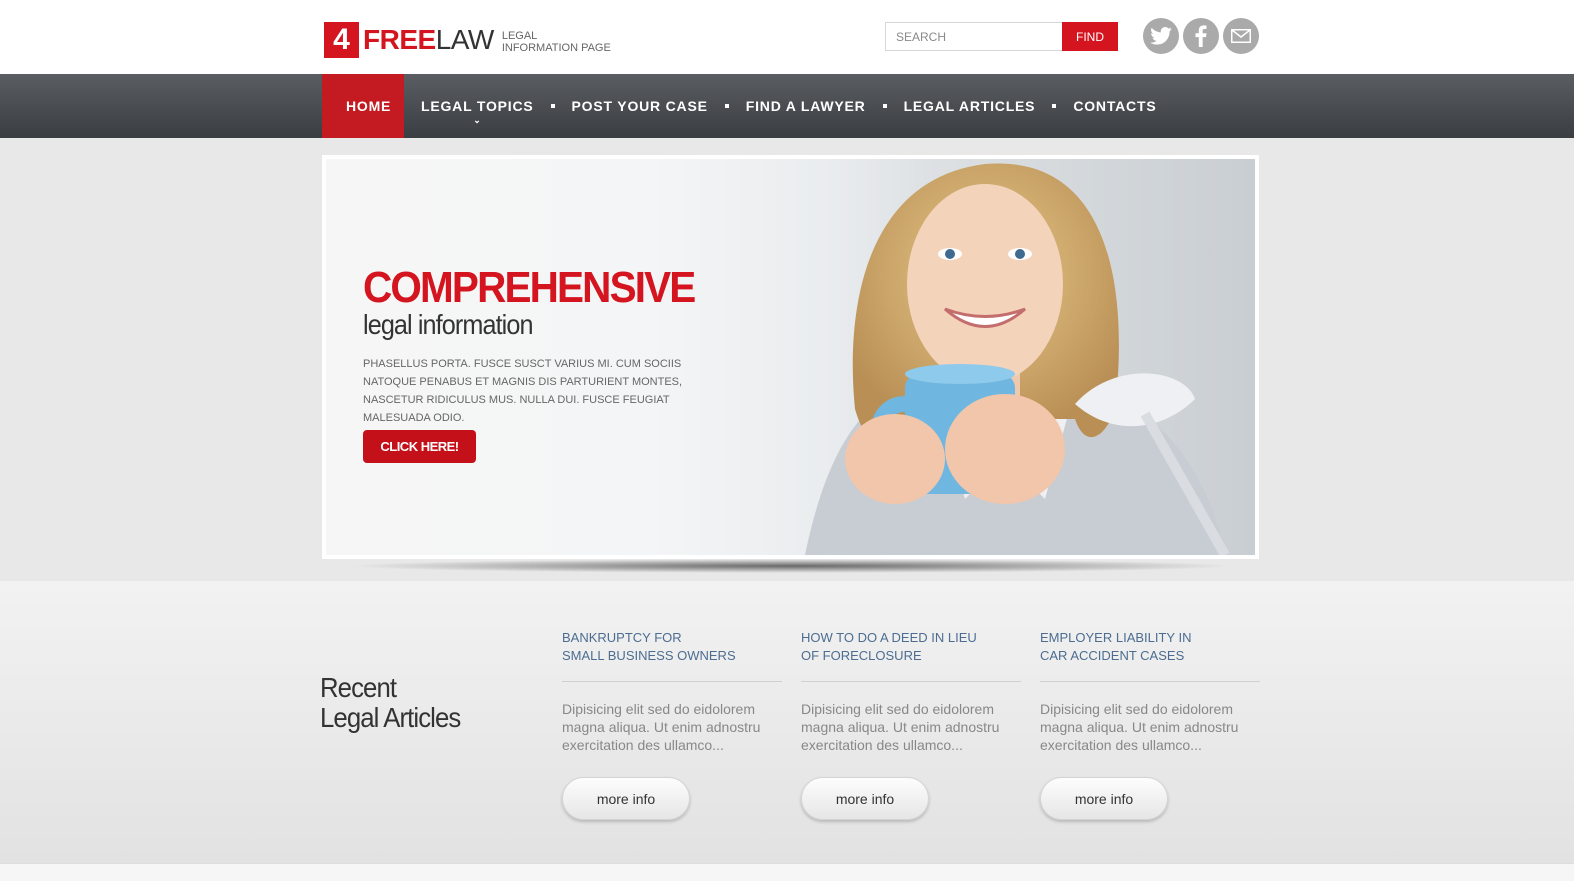 The width and height of the screenshot is (1574, 881). I want to click on social-links, so click(1201, 36).